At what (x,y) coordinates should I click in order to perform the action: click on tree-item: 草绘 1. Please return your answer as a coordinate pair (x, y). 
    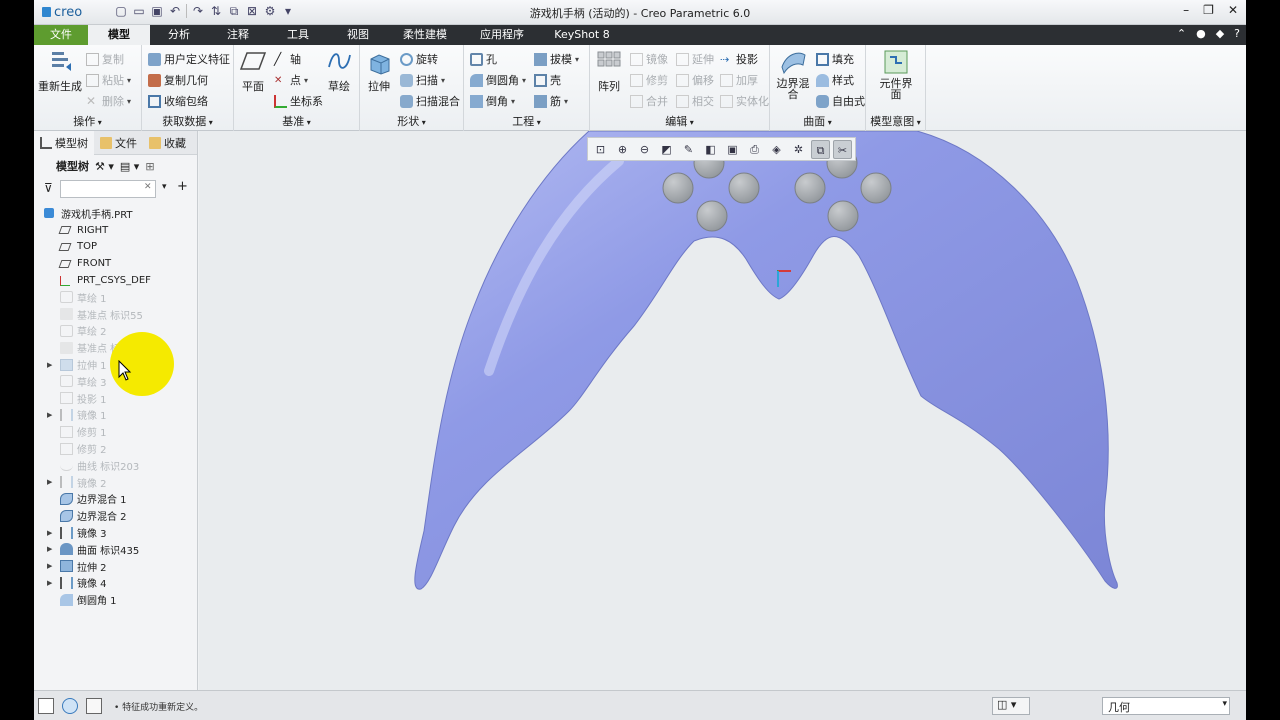
    Looking at the image, I should click on (116, 297).